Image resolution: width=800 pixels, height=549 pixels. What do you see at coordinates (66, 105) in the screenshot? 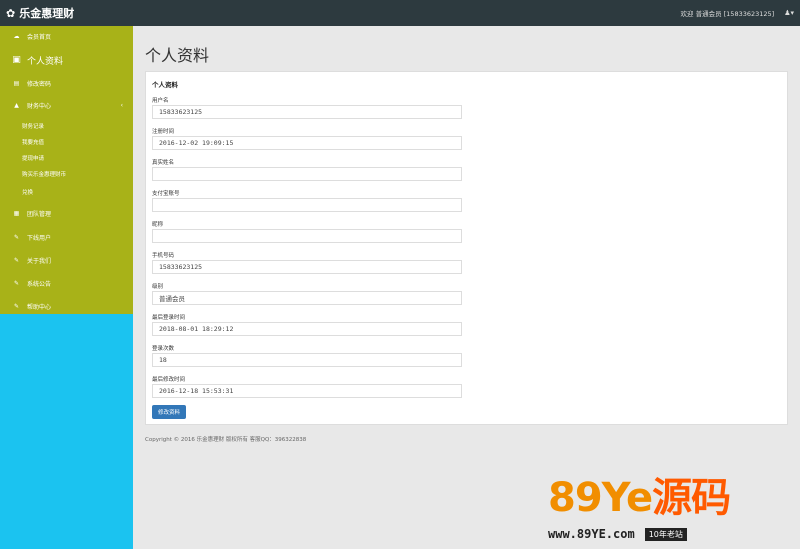
I see `sidebar-item-finance: ▲ 财务中心 ‹` at bounding box center [66, 105].